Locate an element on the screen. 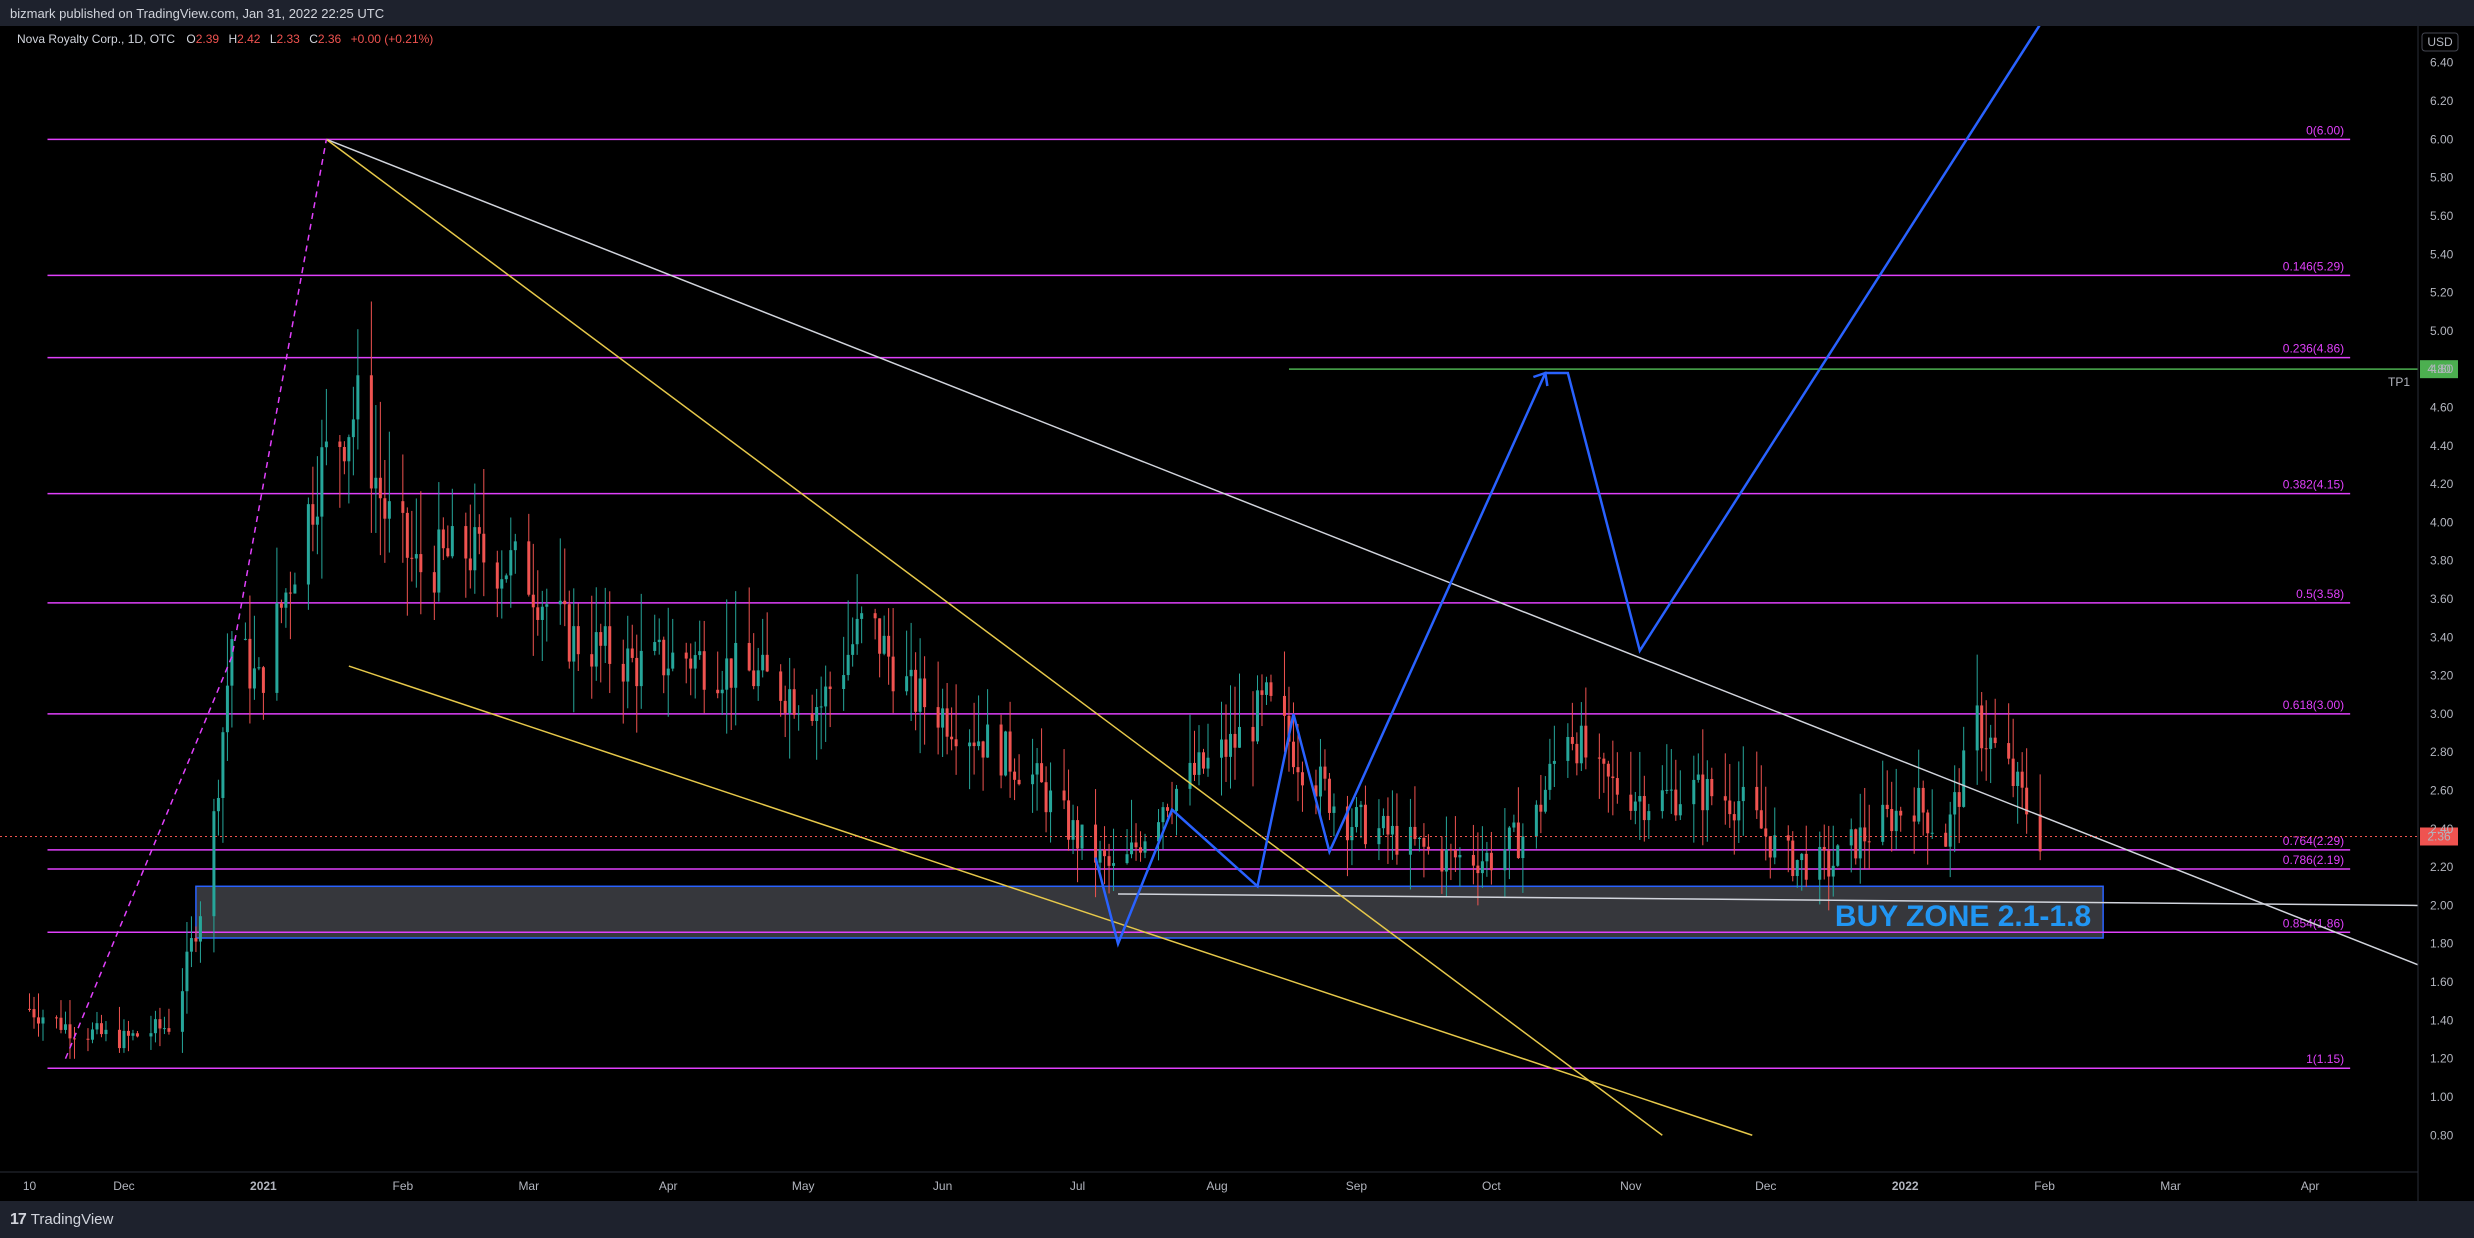  legend-c-label: C is located at coordinates (313, 39).